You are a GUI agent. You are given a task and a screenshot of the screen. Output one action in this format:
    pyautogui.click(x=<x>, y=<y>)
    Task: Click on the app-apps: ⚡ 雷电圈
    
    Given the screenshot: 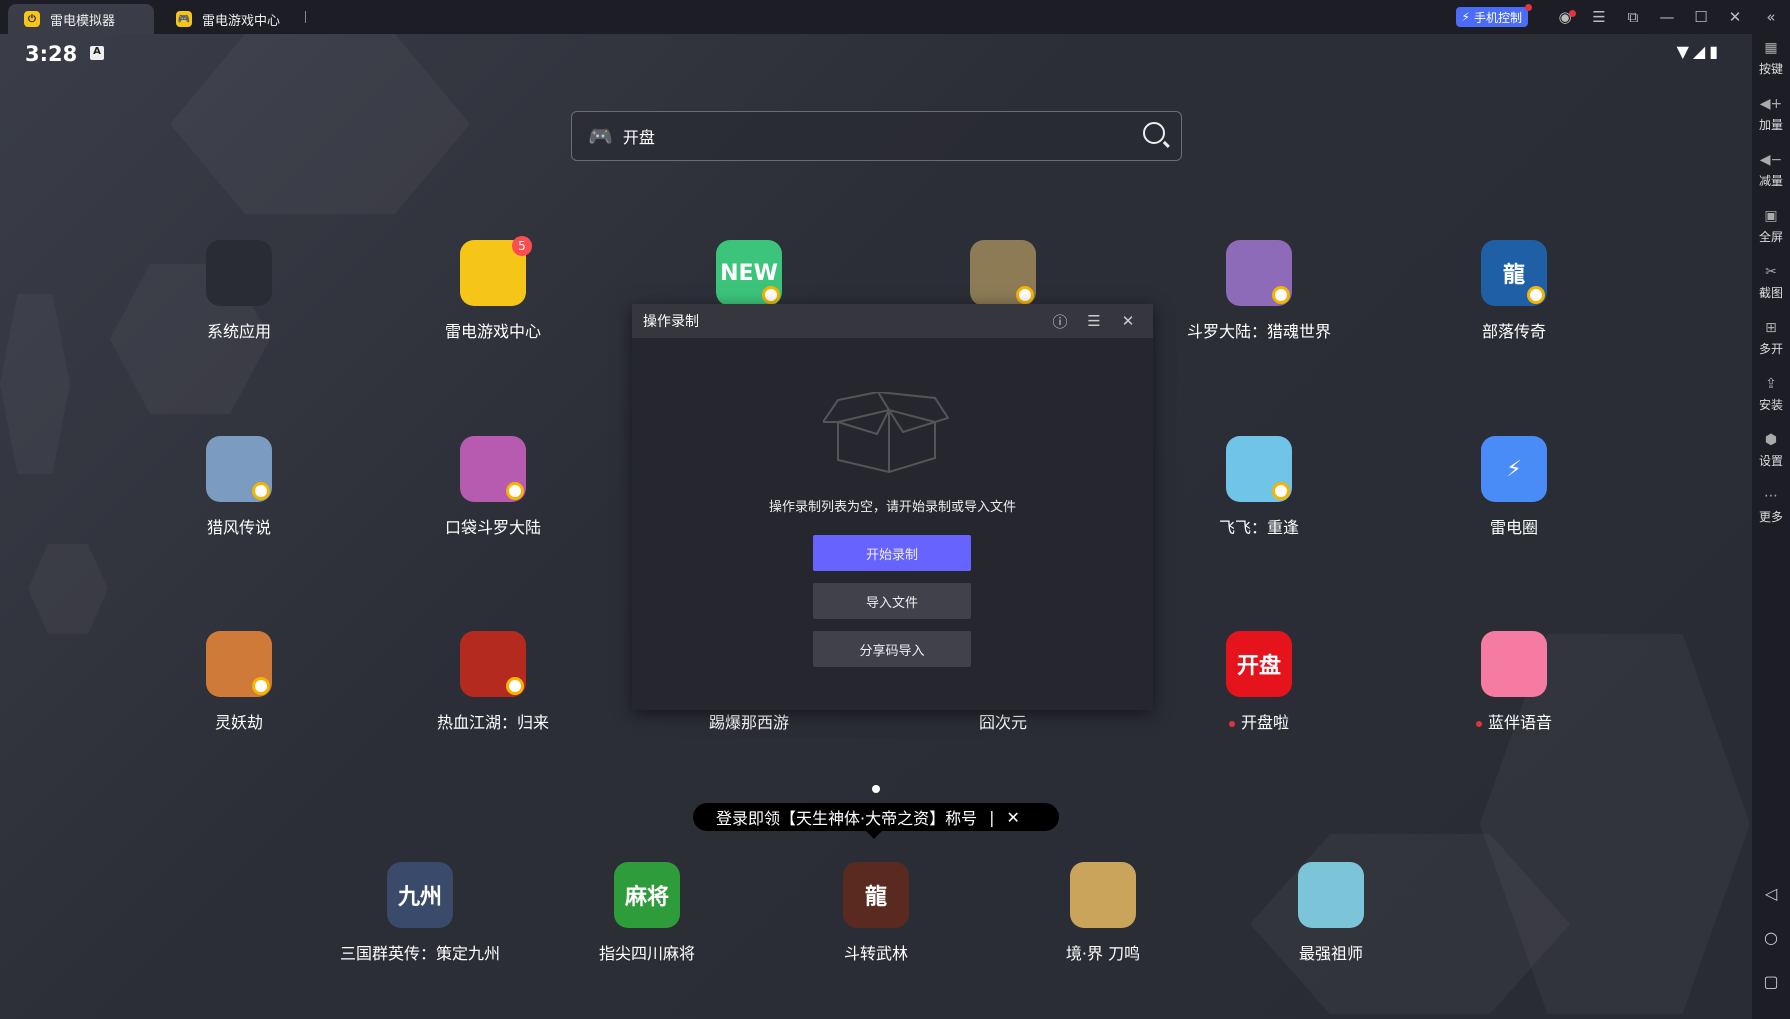 What is the action you would take?
    pyautogui.click(x=1514, y=487)
    